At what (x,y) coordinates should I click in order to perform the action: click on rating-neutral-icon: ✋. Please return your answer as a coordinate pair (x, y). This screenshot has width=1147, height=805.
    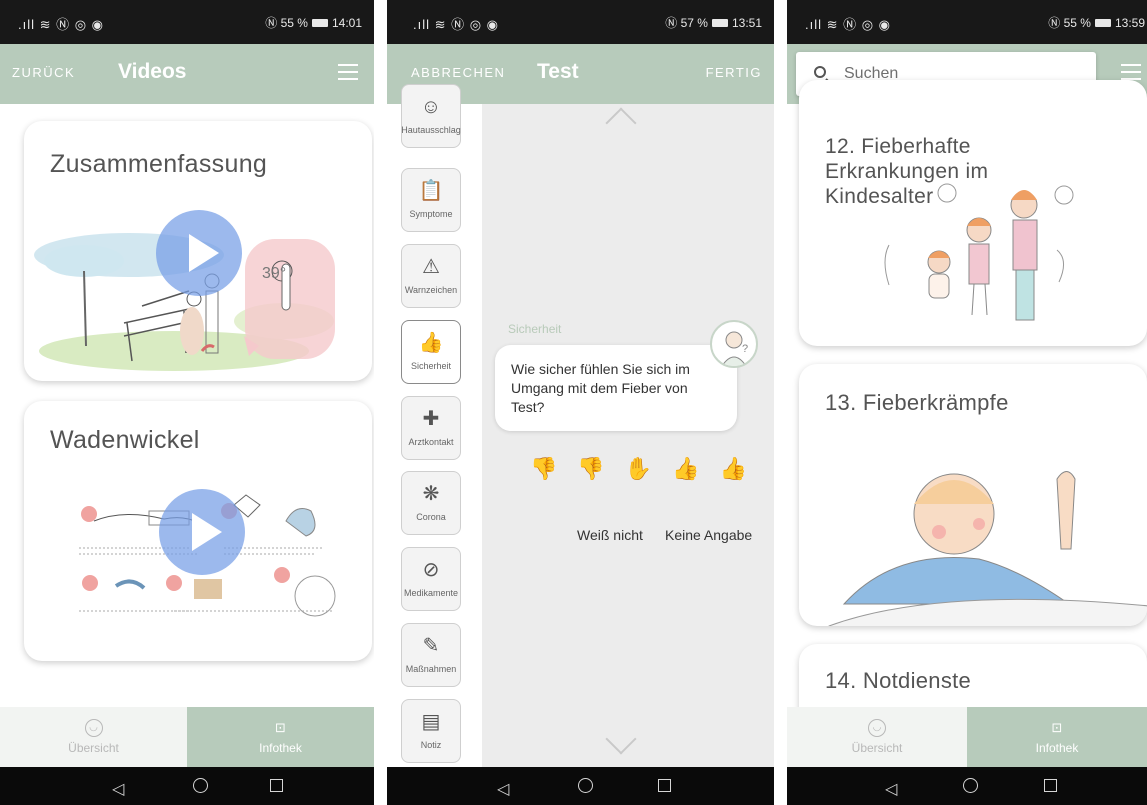
    Looking at the image, I should click on (638, 469).